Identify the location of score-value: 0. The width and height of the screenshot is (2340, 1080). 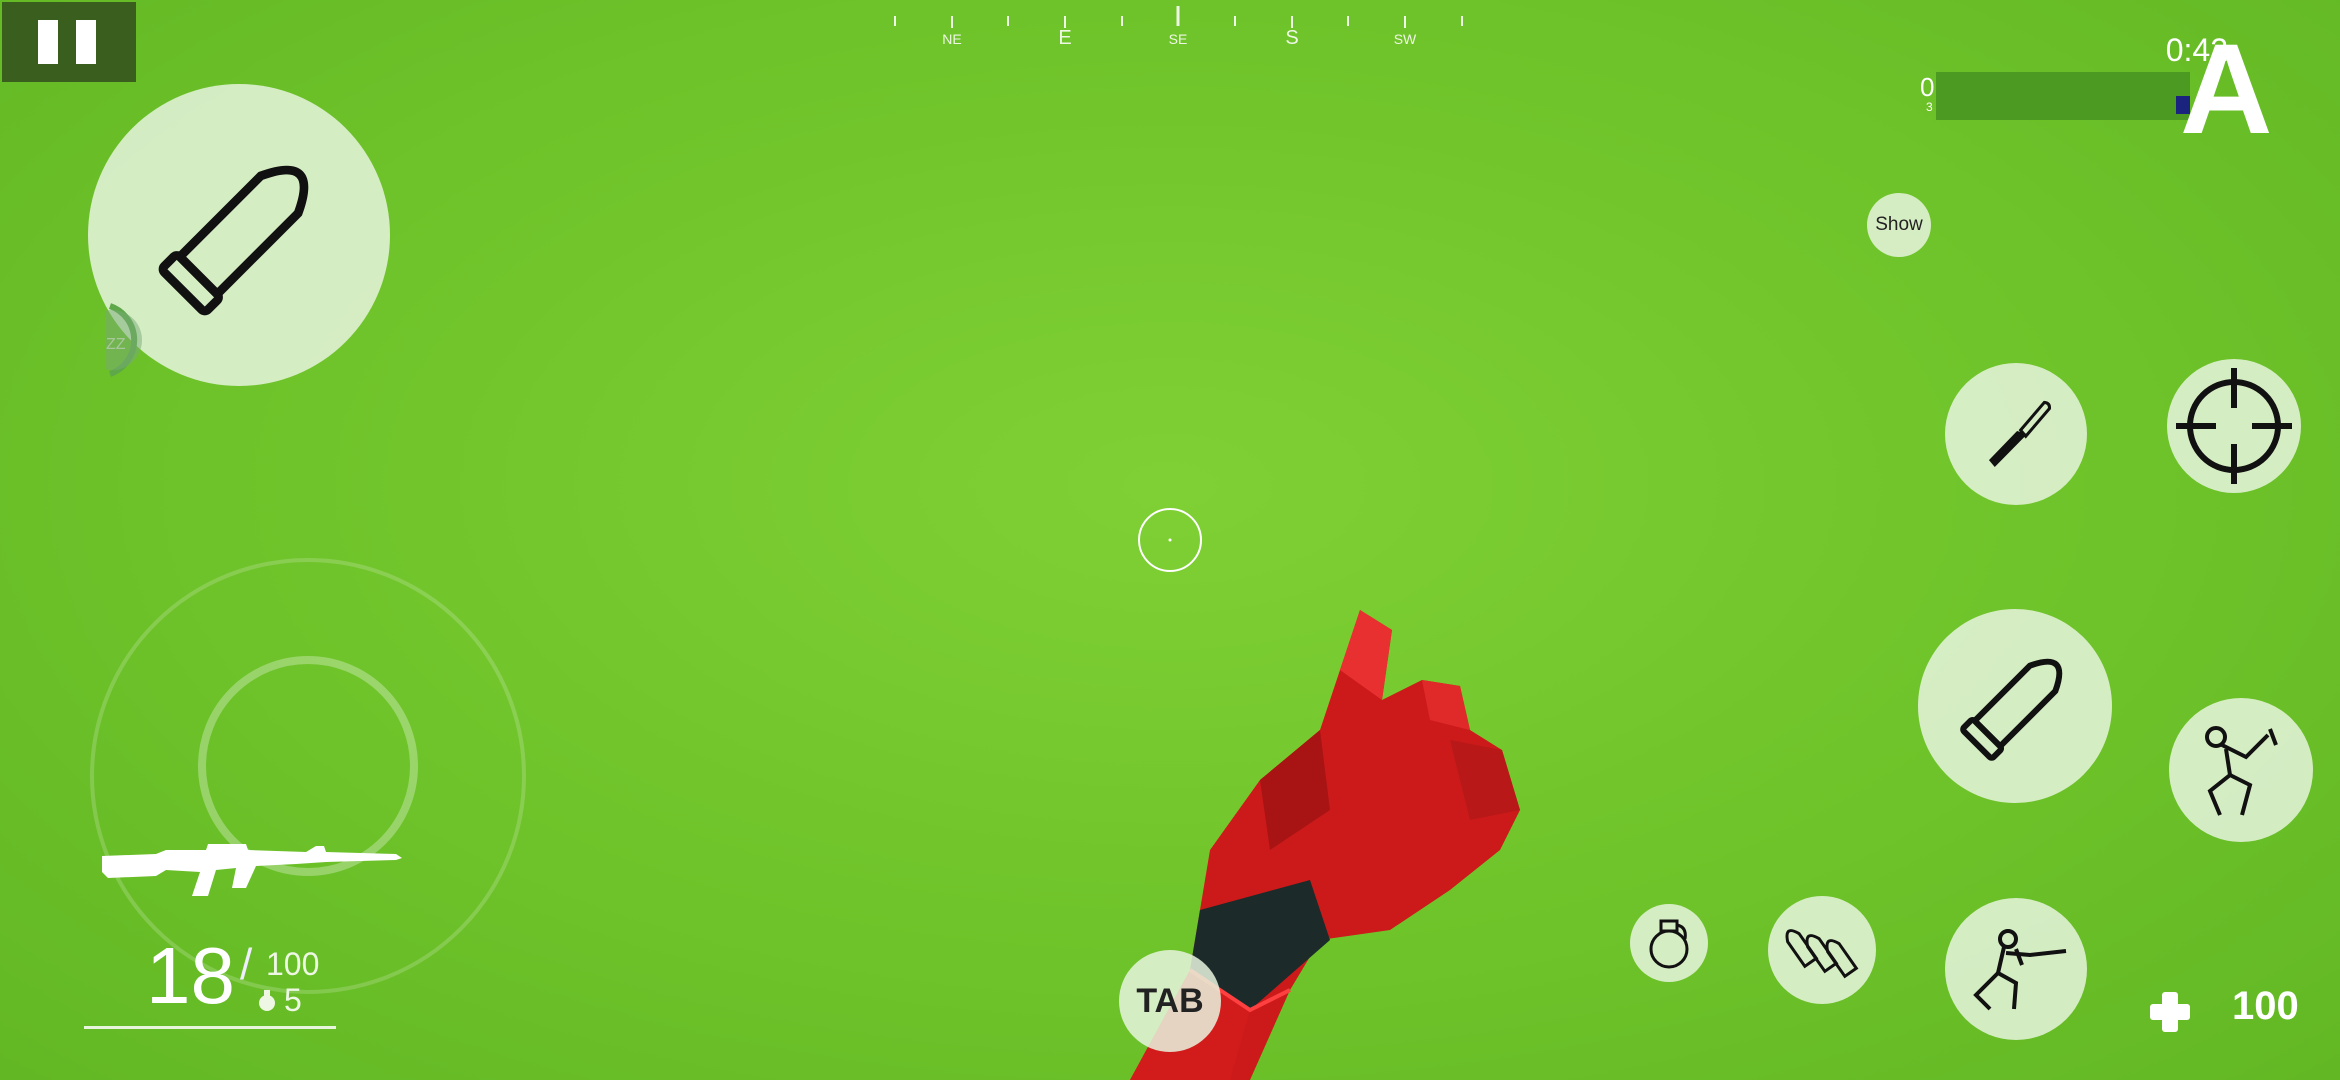
(1927, 87).